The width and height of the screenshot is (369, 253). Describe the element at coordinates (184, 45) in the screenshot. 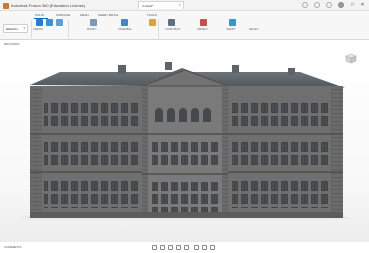

I see `browser-panel-header: BROWSER` at that location.